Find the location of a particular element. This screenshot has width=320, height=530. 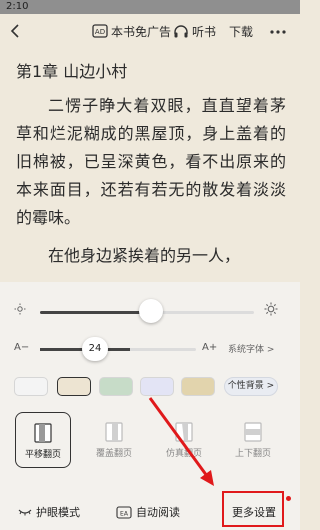

listen-button: 听书 is located at coordinates (194, 31).